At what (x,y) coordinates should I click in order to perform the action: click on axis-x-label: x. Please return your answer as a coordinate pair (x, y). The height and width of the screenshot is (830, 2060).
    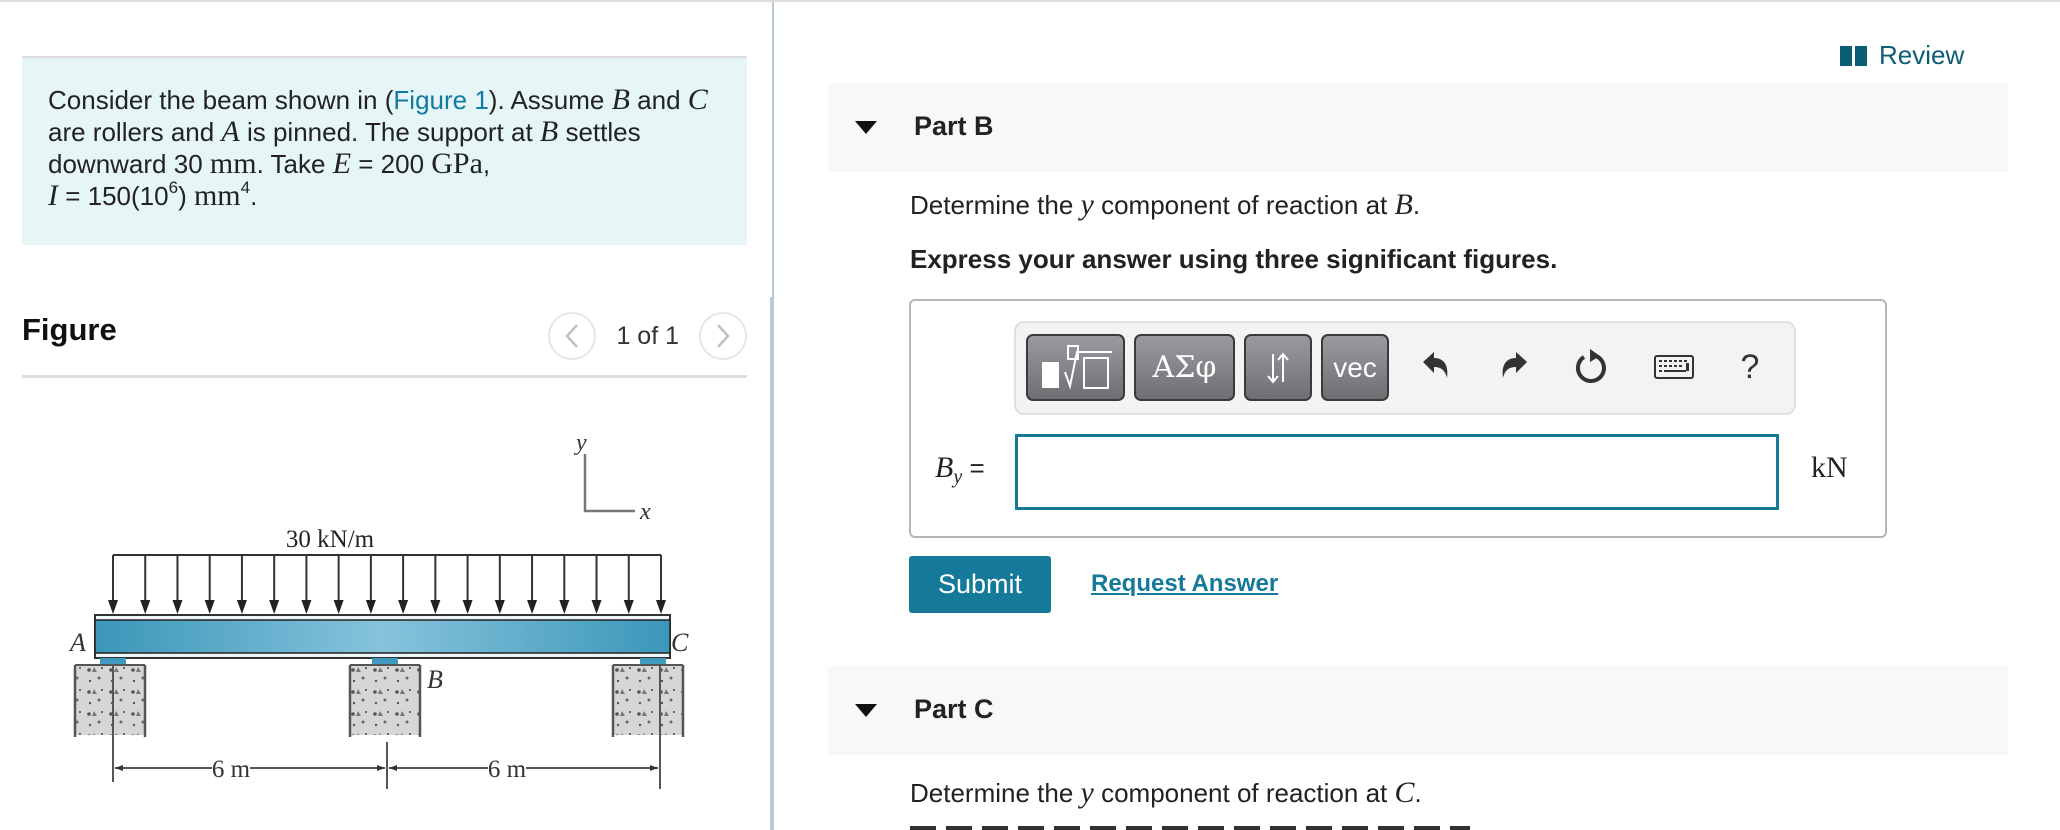
    Looking at the image, I should click on (645, 512).